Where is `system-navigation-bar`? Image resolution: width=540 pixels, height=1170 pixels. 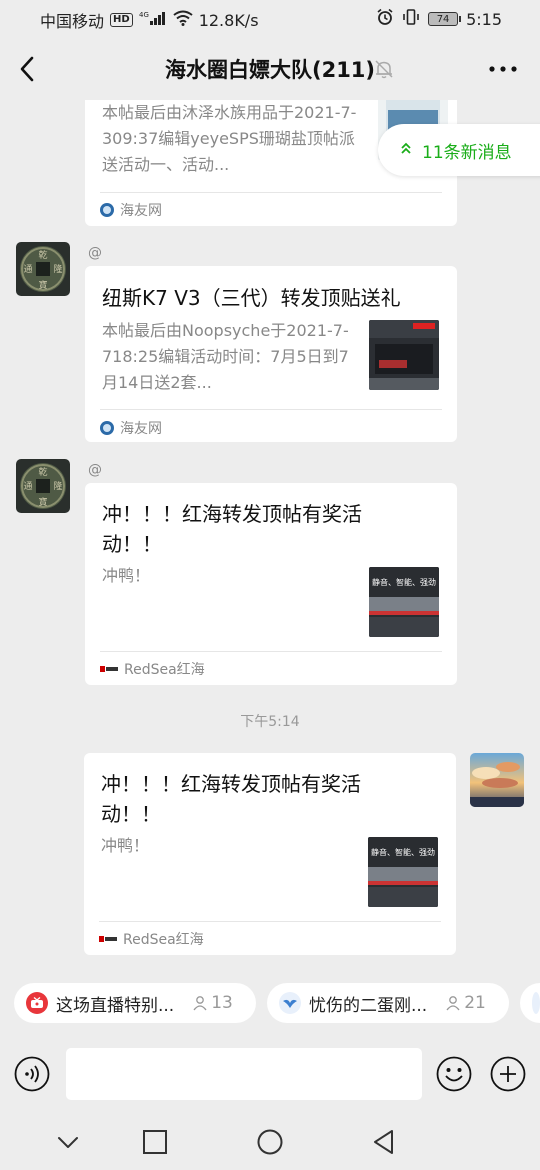 system-navigation-bar is located at coordinates (270, 1141).